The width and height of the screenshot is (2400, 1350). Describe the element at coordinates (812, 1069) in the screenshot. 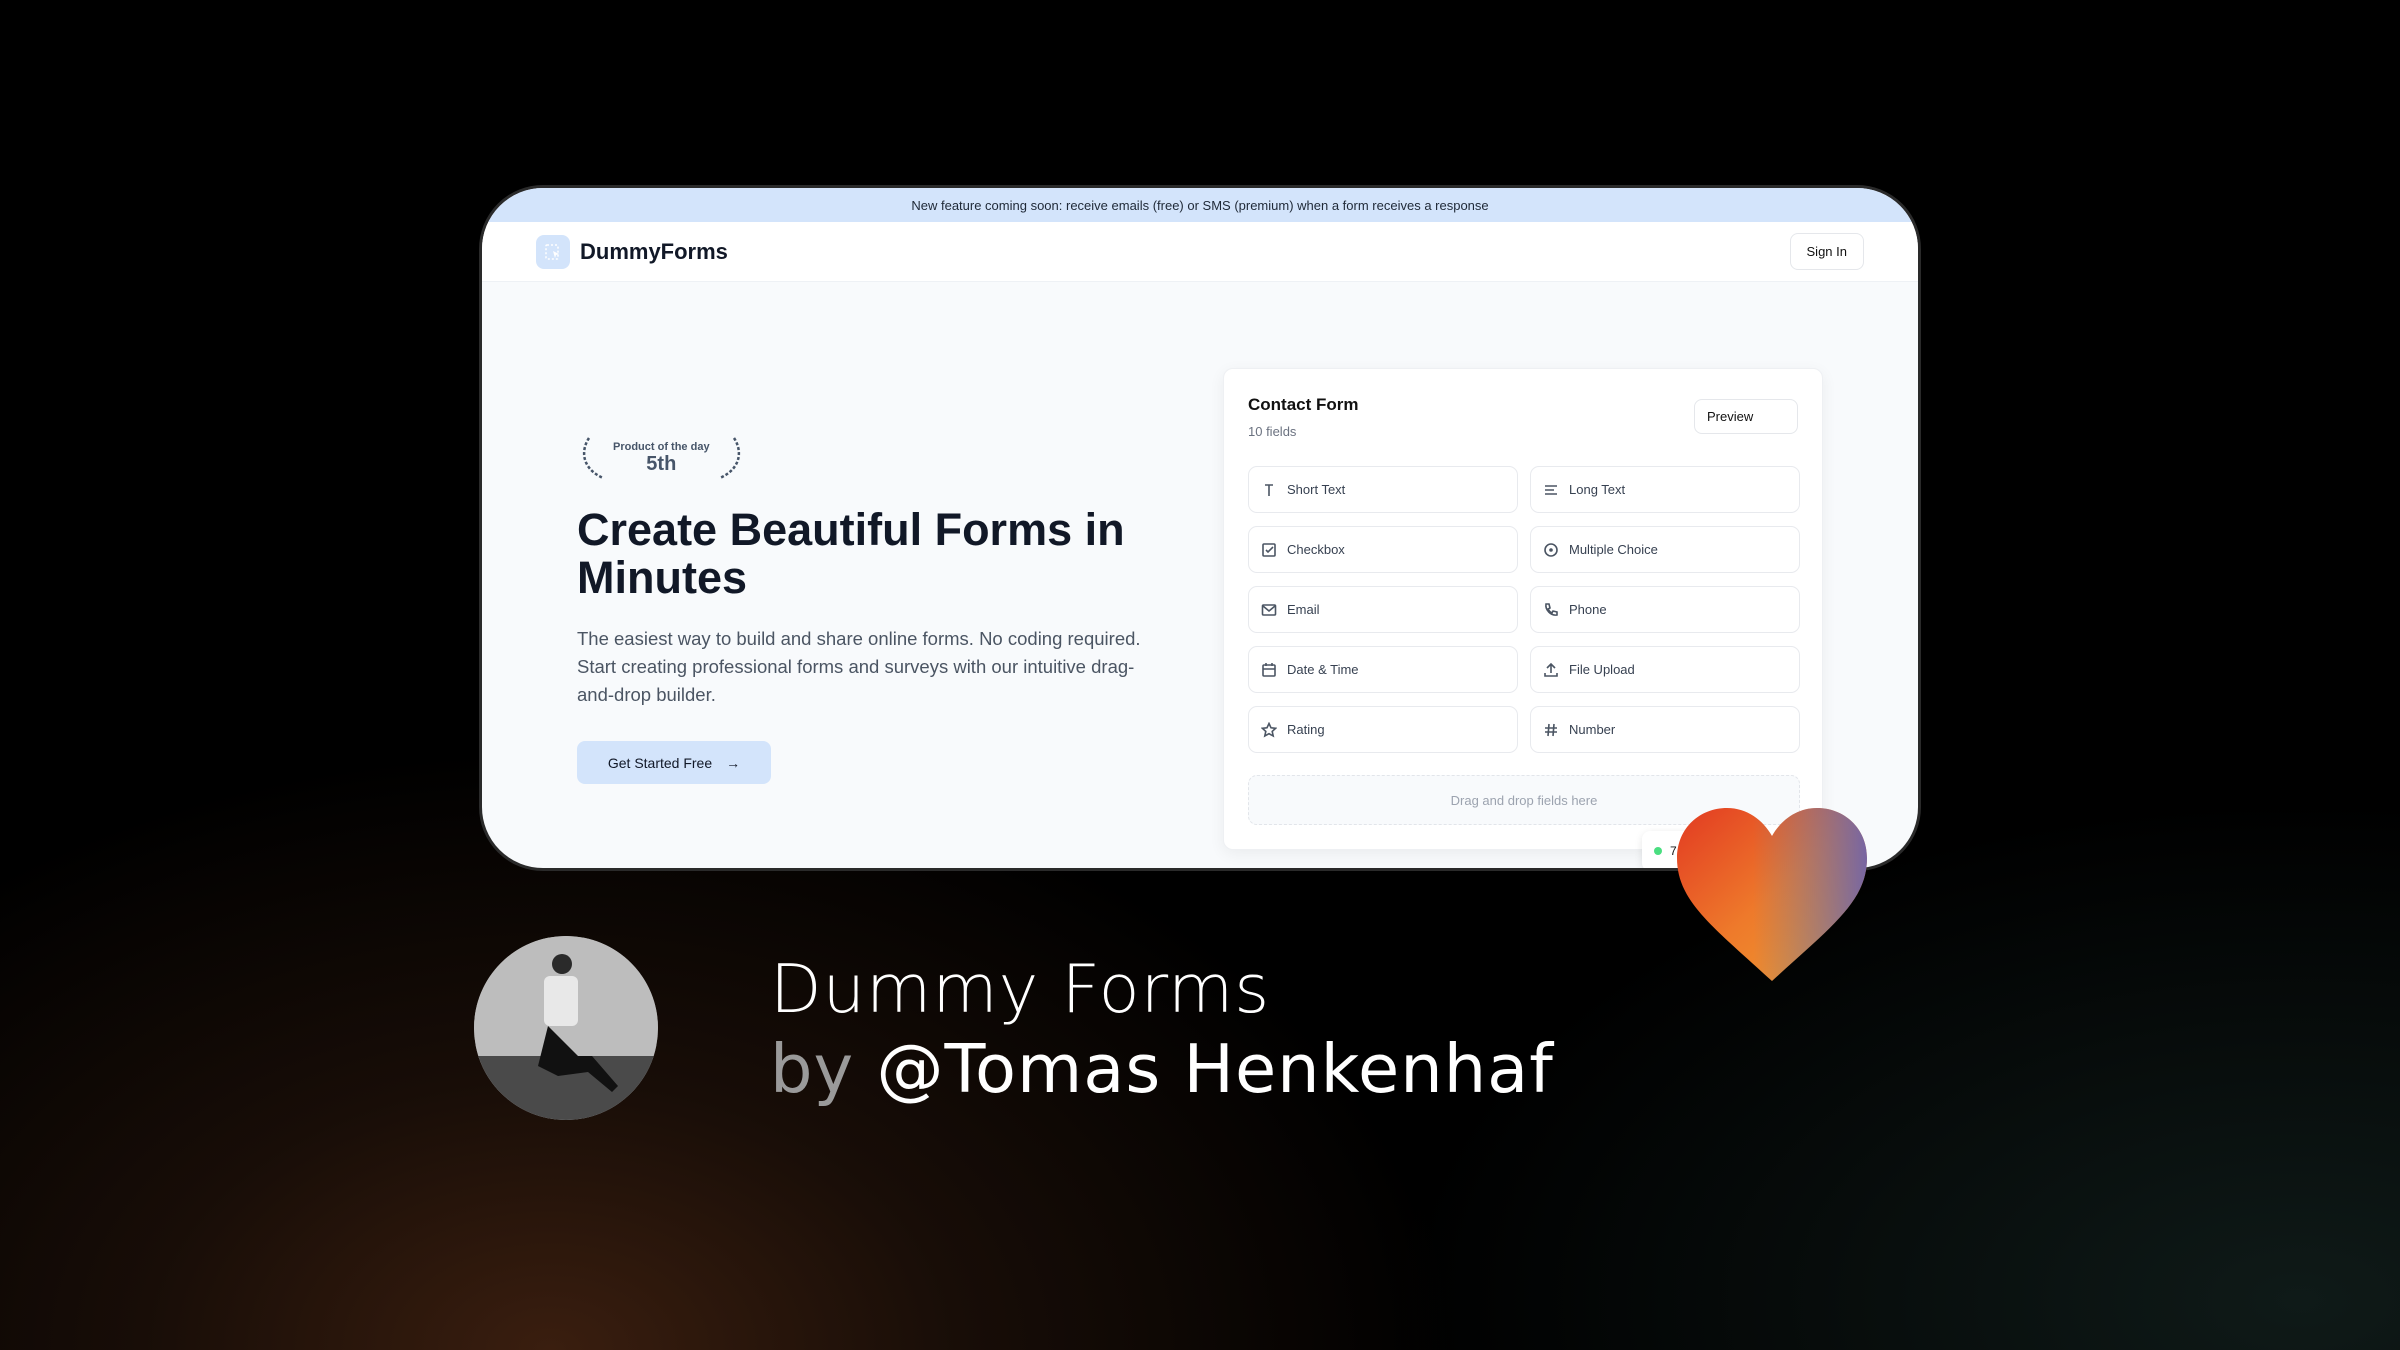

I see `by-label: by` at that location.